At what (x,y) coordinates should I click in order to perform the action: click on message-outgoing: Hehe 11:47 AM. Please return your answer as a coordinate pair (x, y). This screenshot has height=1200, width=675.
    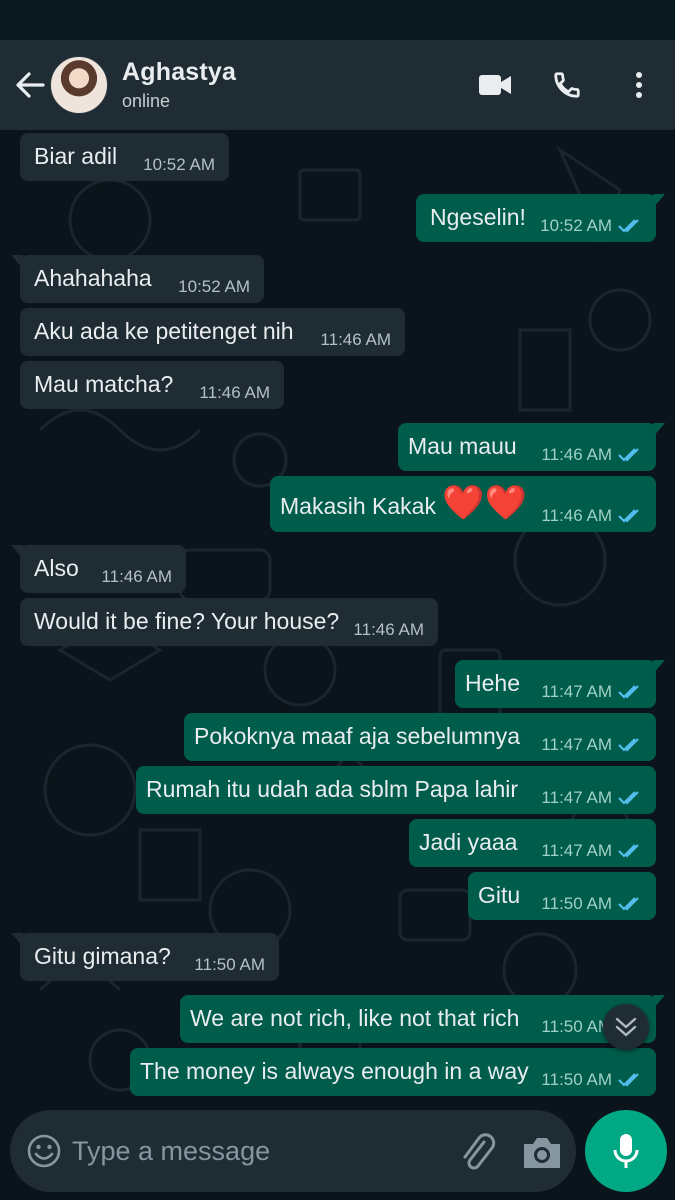
    Looking at the image, I should click on (560, 684).